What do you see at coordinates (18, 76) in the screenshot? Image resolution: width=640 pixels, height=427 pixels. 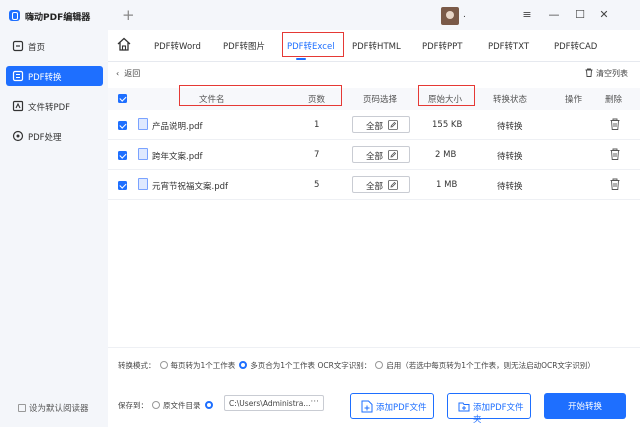 I see `convert-icon` at bounding box center [18, 76].